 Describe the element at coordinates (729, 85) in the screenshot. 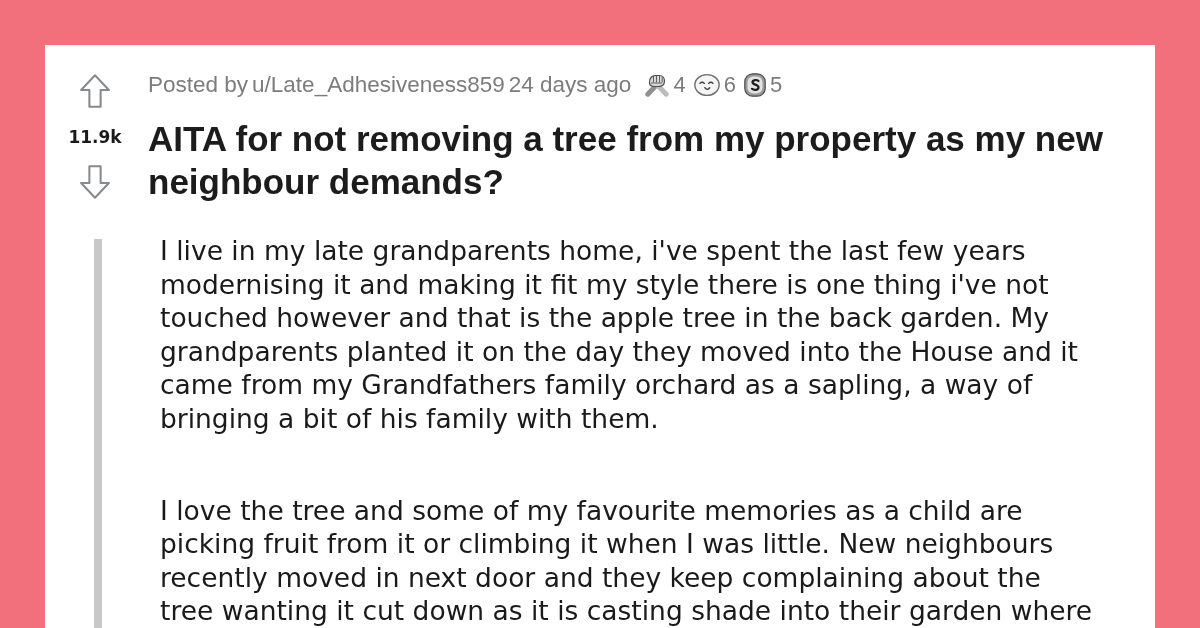

I see `award-count: 6` at that location.